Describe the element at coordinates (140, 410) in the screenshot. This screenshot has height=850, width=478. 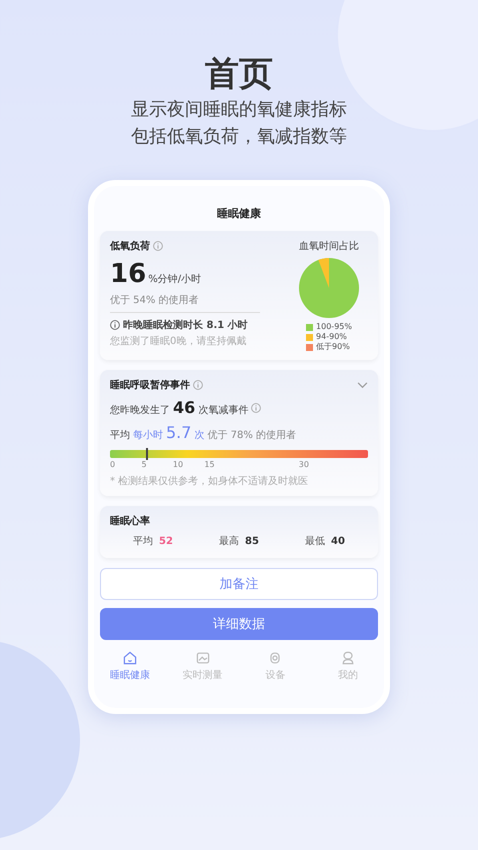
I see `events-prefix: 您昨晚发生了` at that location.